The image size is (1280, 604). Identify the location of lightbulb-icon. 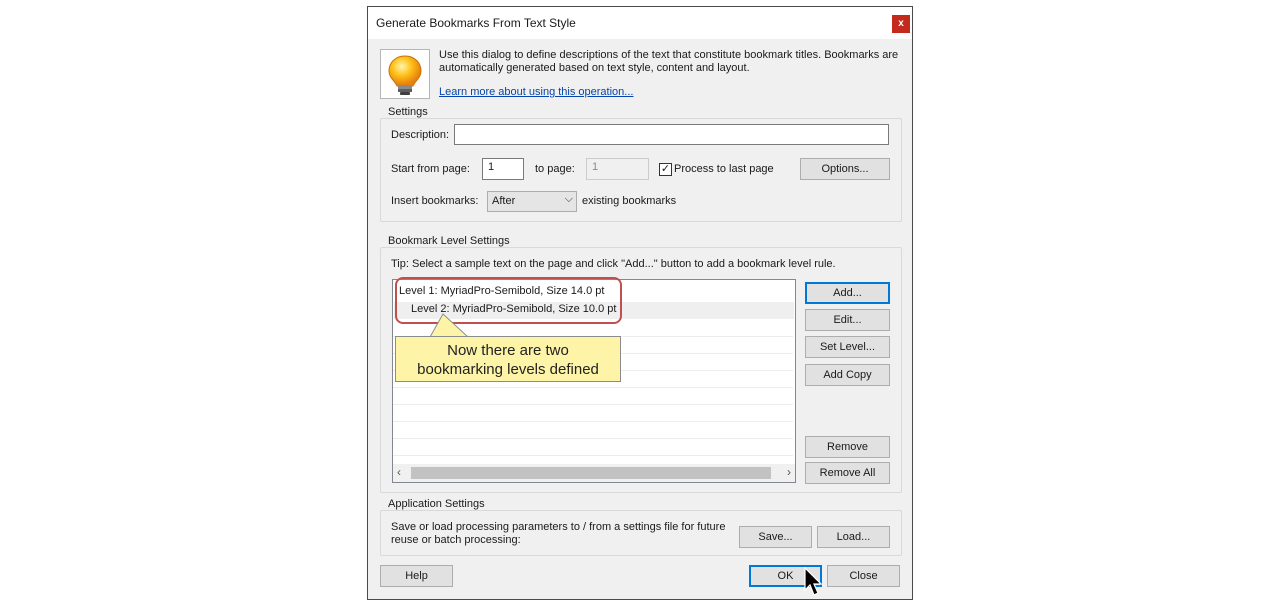
(405, 74).